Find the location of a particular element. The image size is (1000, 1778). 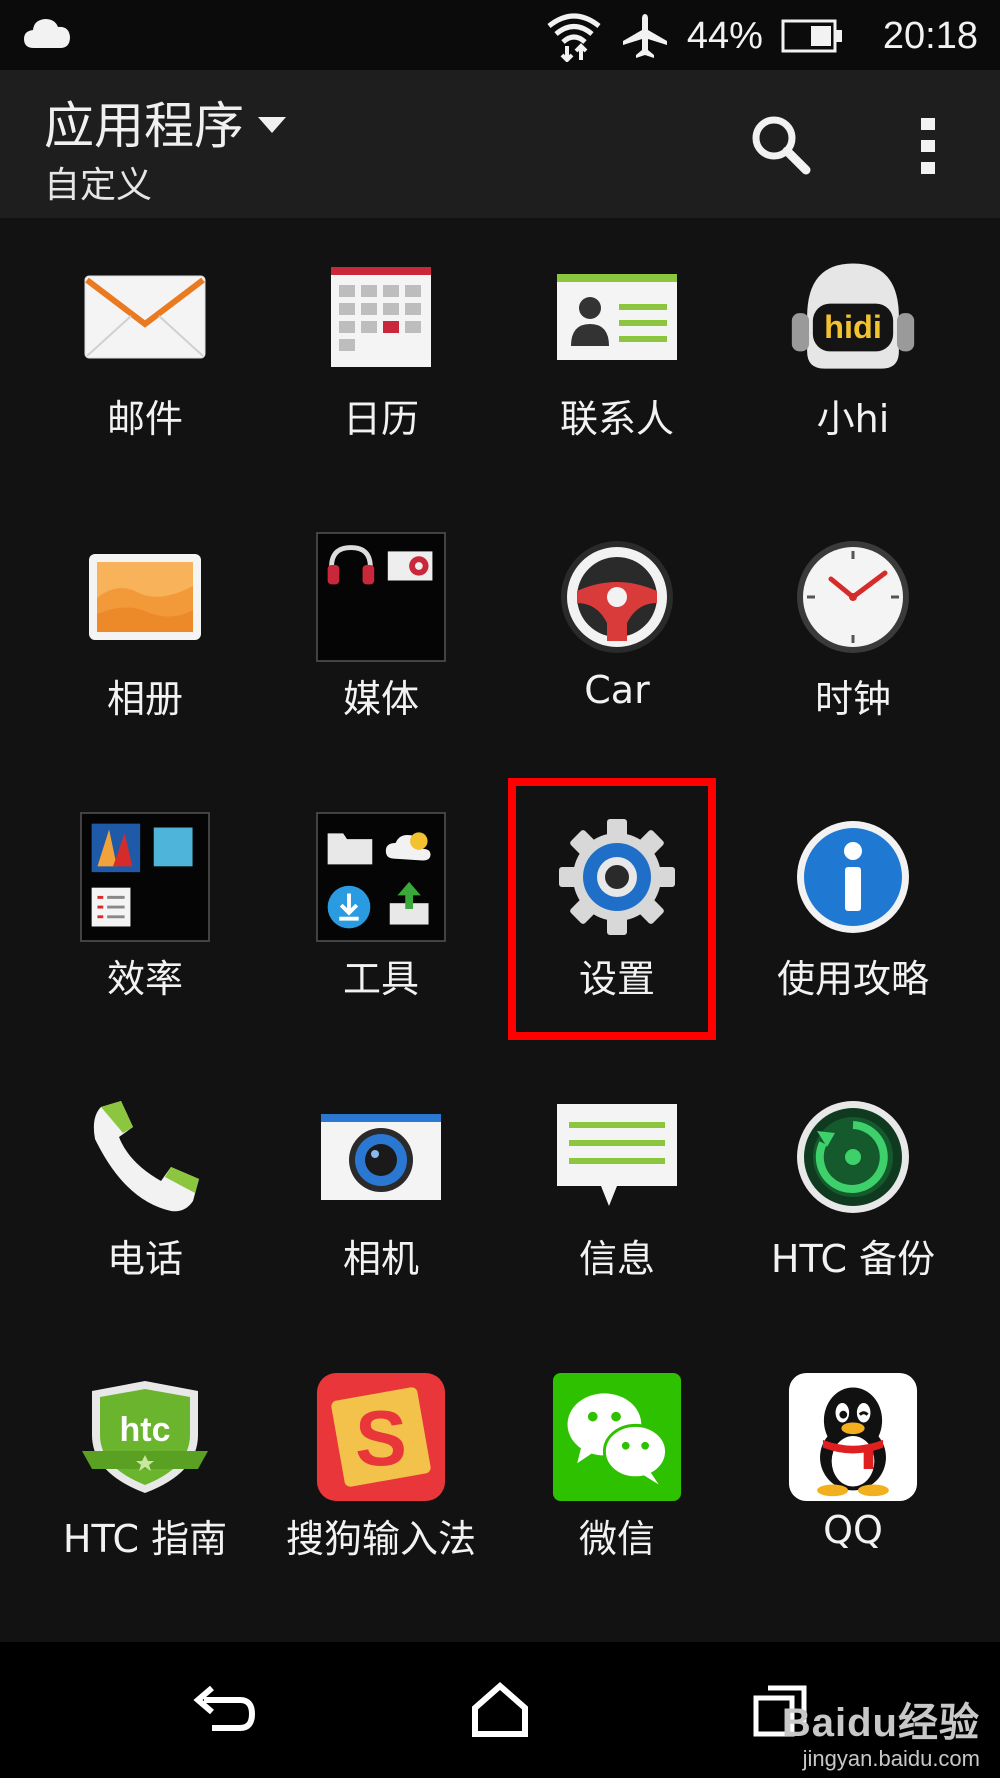

app-label: 微信 is located at coordinates (616, 1539).